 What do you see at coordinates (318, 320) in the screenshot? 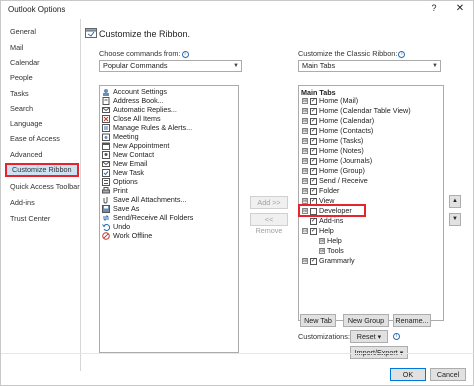
I see `new-tab-button: New Tab` at bounding box center [318, 320].